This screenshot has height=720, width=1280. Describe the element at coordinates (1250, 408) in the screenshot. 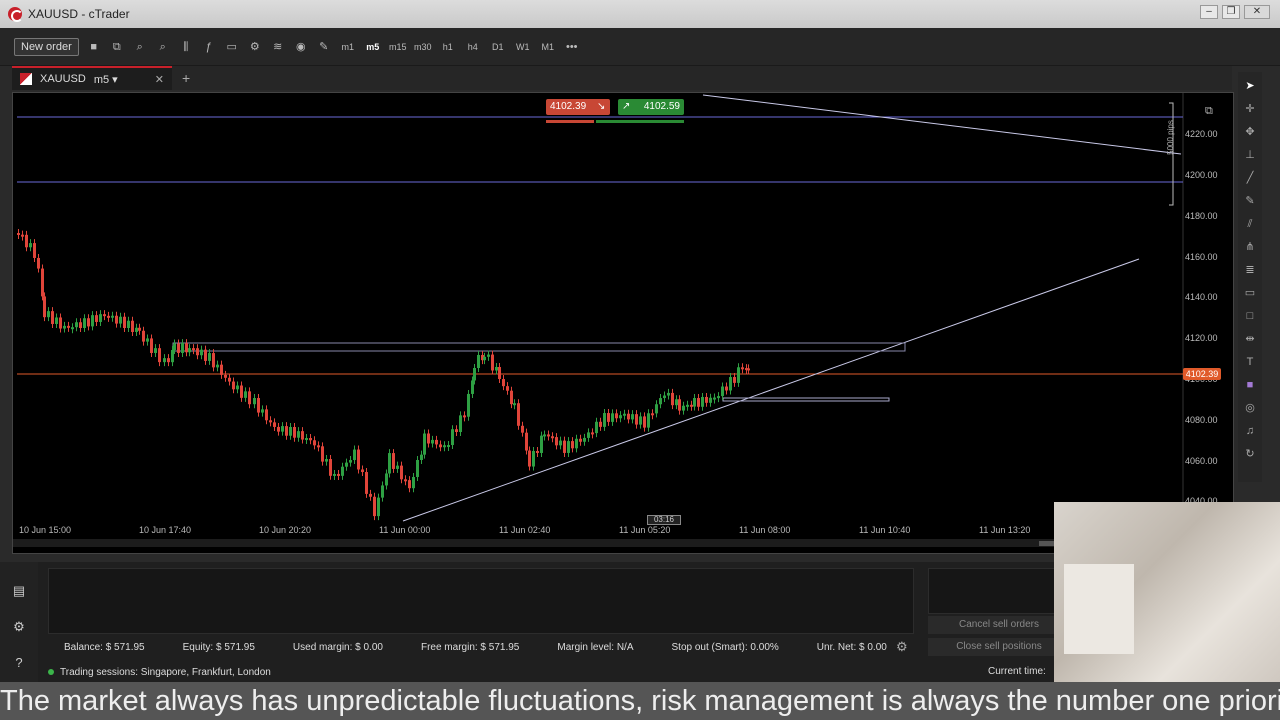

I see `camera-icon: ◎` at that location.